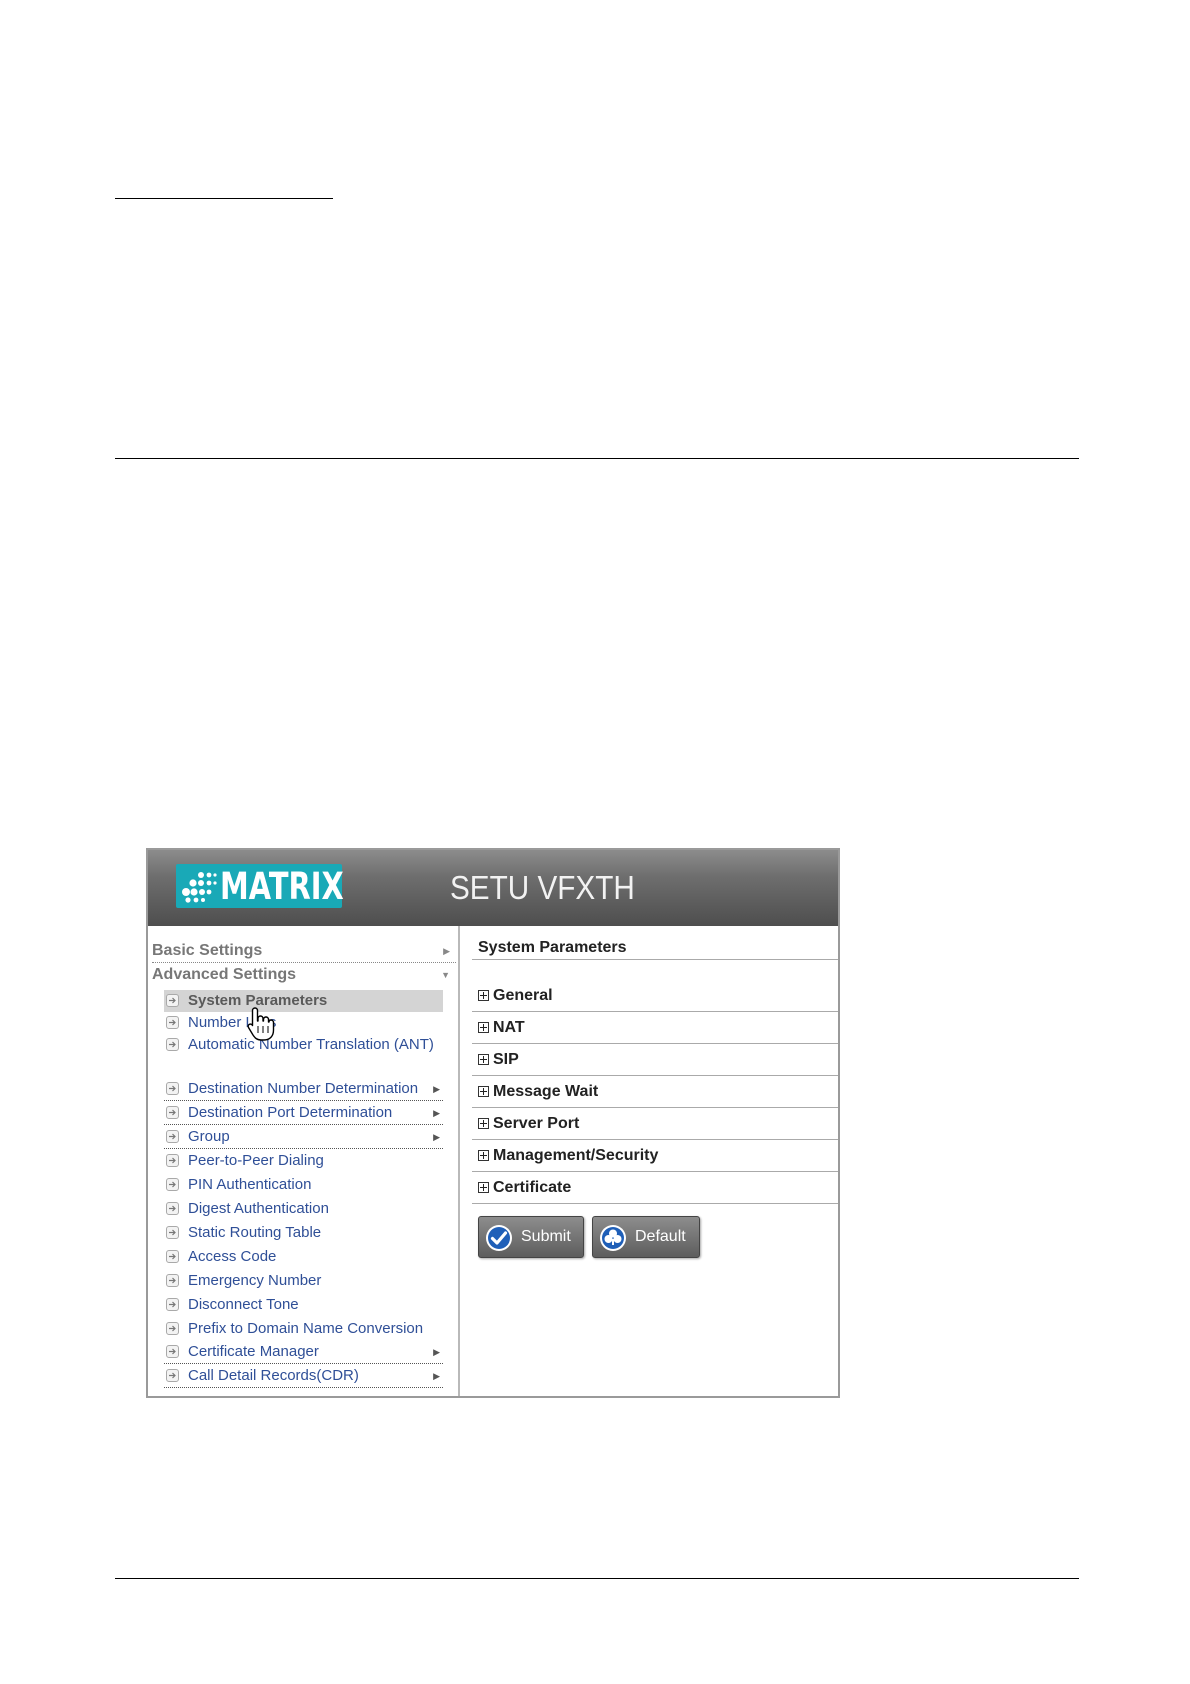 The width and height of the screenshot is (1190, 1684). I want to click on sidebar-item-label: Destination Number Determination, so click(303, 1088).